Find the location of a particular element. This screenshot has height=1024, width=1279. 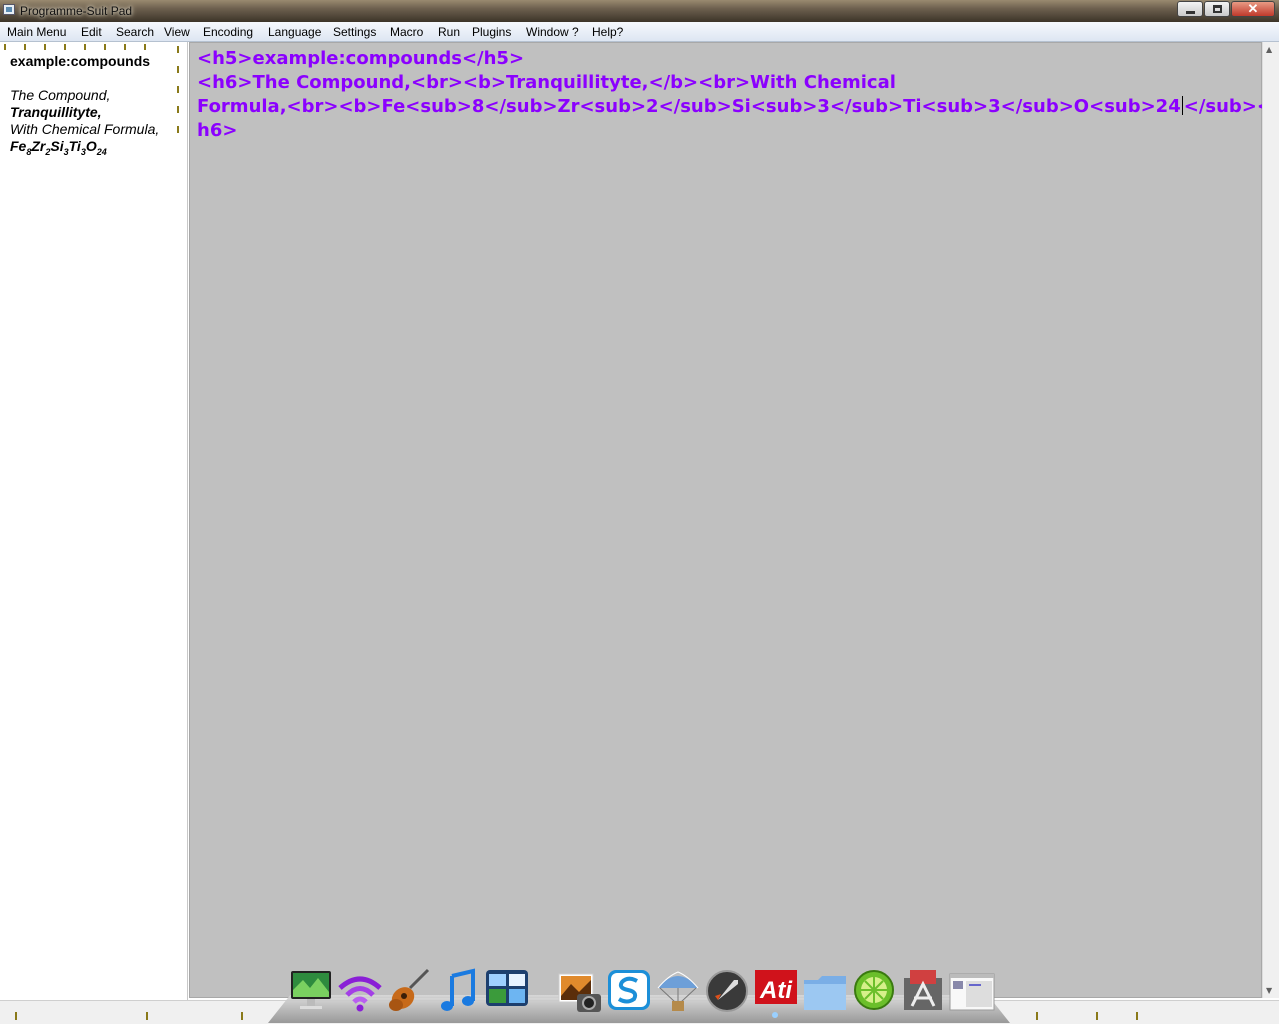

menu-search: Search is located at coordinates (135, 32).